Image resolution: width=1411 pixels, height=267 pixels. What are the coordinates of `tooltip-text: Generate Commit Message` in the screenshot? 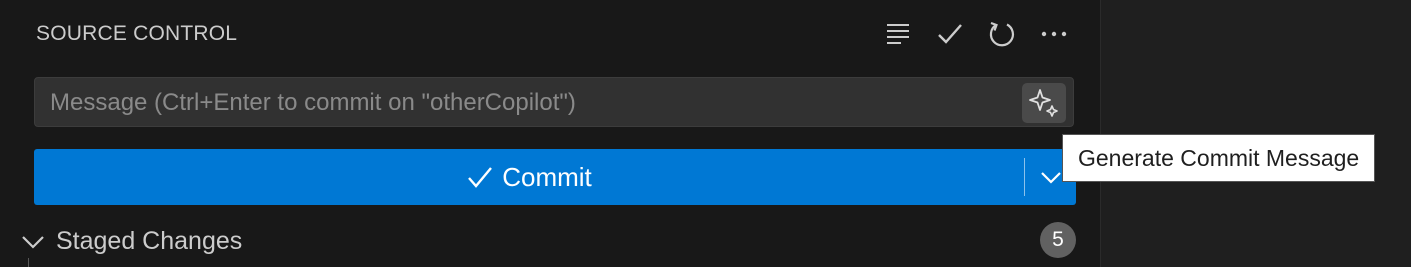 It's located at (1219, 157).